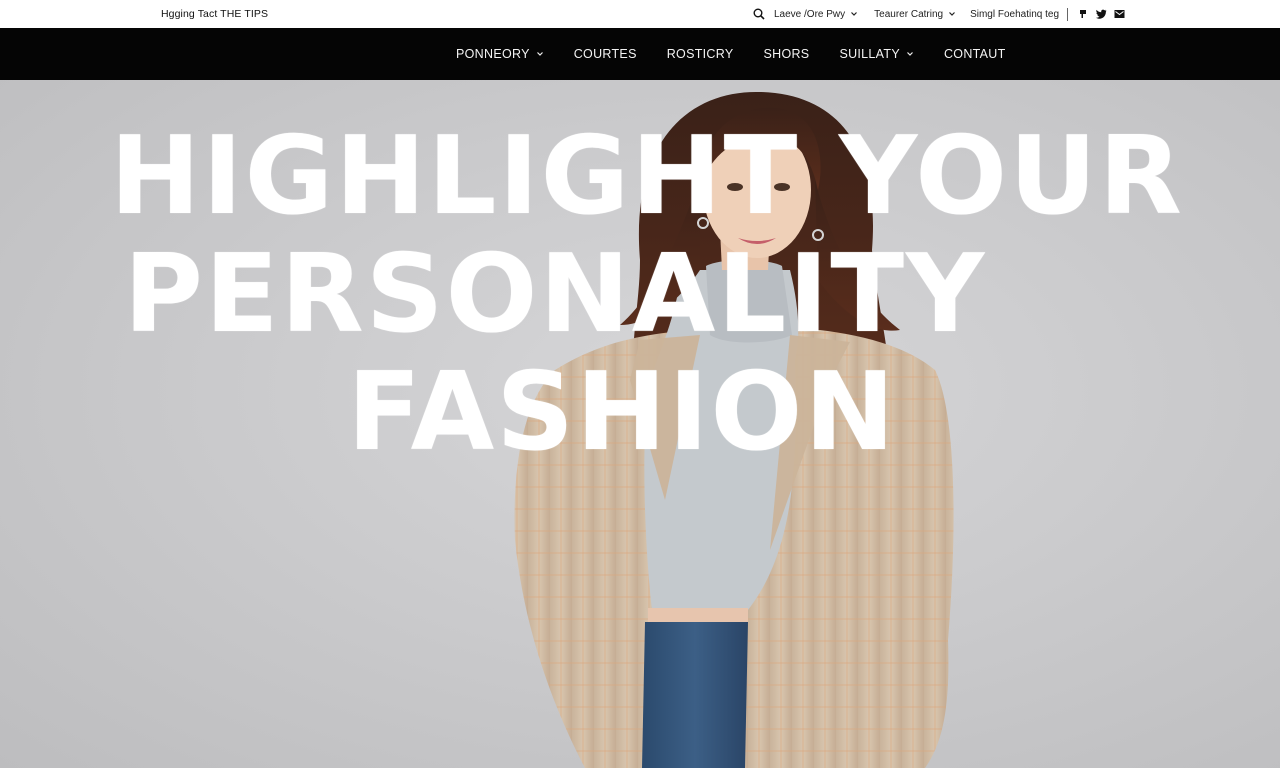  What do you see at coordinates (214, 14) in the screenshot?
I see `brand-logo: Hgging Tact THE TIPS` at bounding box center [214, 14].